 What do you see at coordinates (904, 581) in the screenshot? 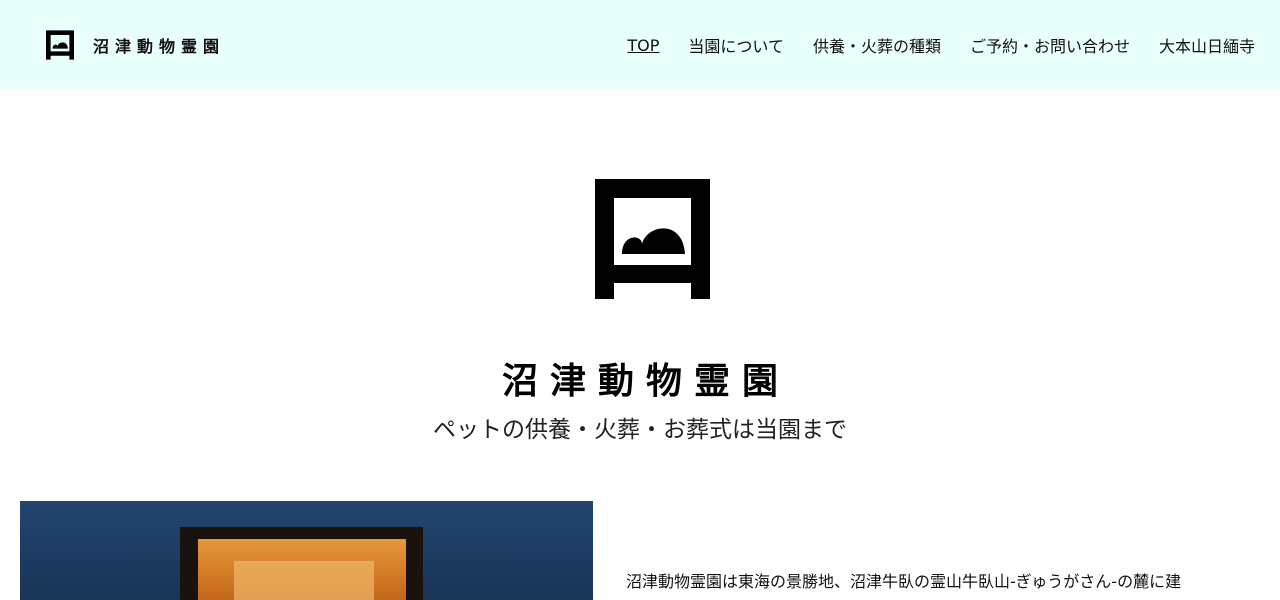
I see `intro-text: 沼津動物霊園は東海の景勝地、沼津牛臥の霊山牛臥山-ぎゅうがさん-の麓に建` at bounding box center [904, 581].